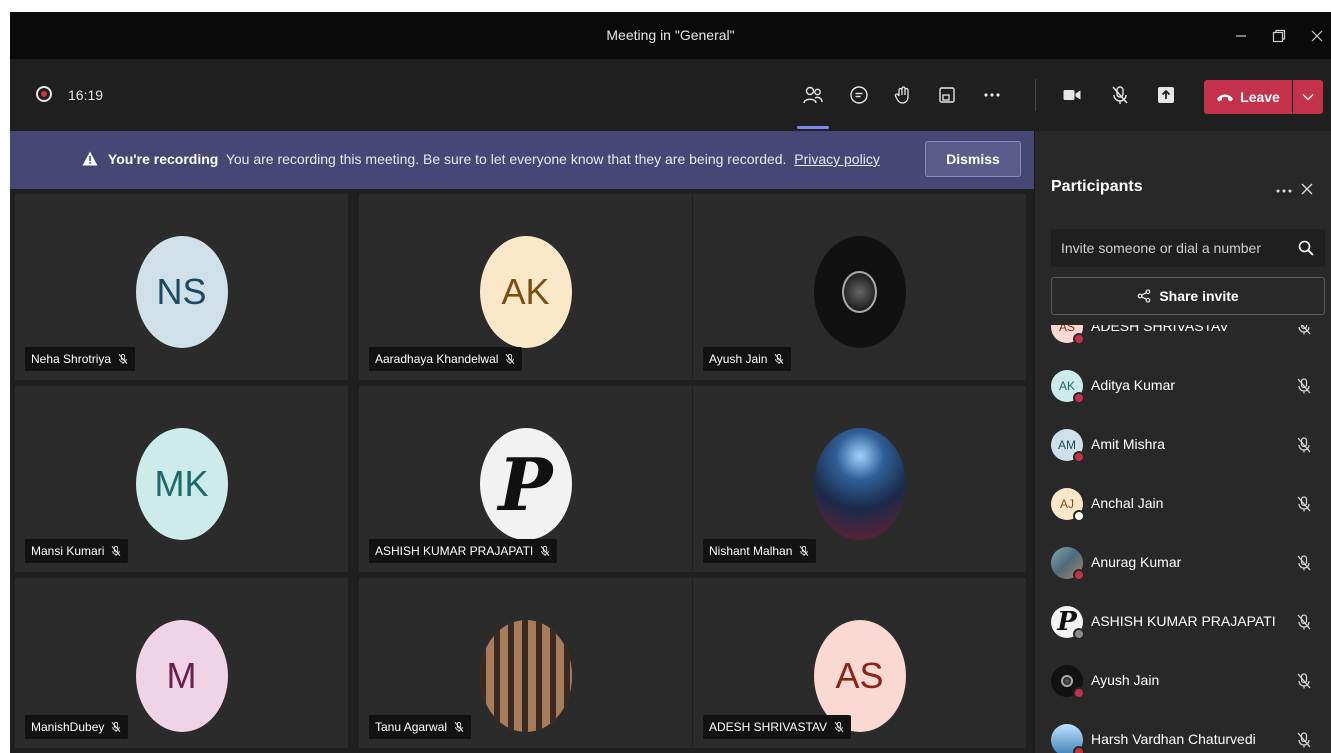  What do you see at coordinates (837, 159) in the screenshot?
I see `privacy-policy-link: Privacy policy` at bounding box center [837, 159].